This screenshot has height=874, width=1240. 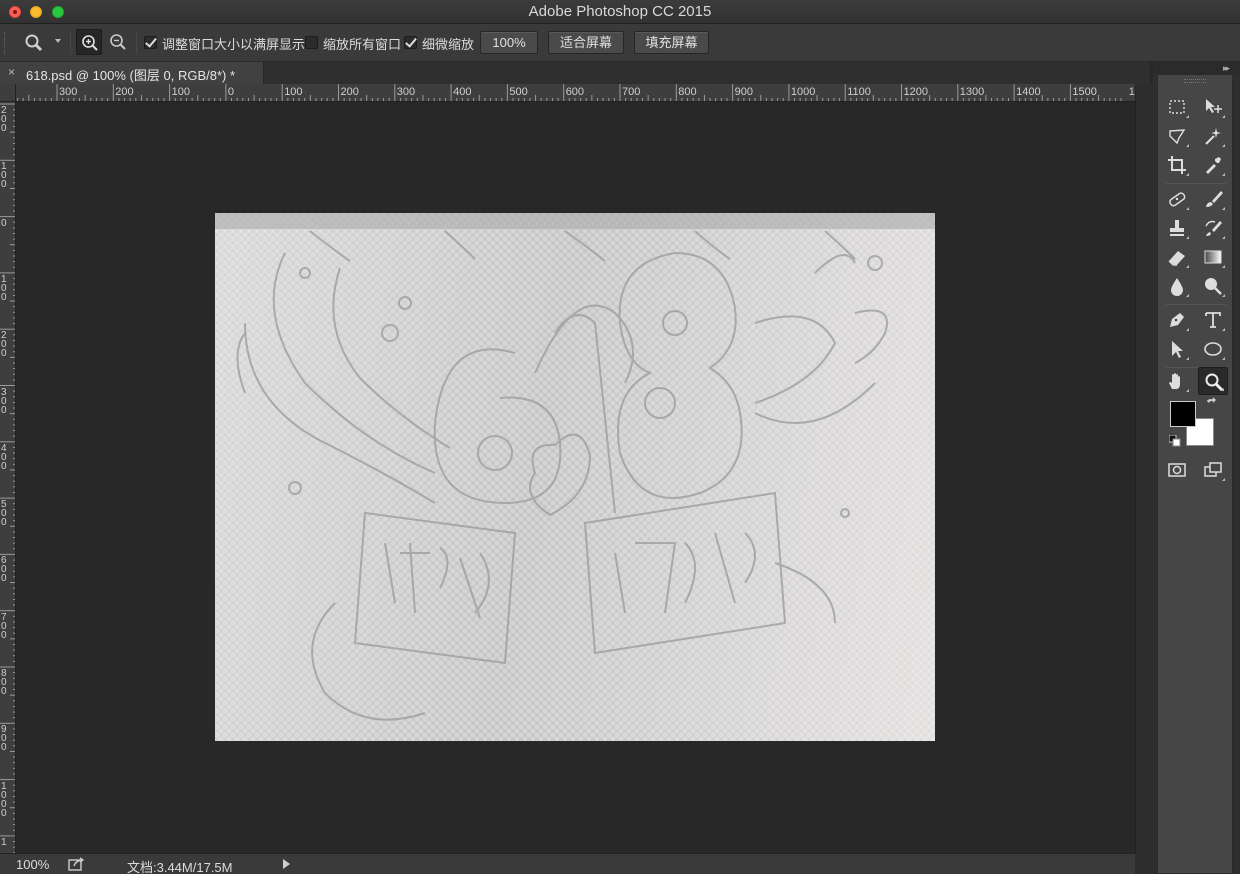 What do you see at coordinates (4, 799) in the screenshot?
I see `ruler-label: 1000` at bounding box center [4, 799].